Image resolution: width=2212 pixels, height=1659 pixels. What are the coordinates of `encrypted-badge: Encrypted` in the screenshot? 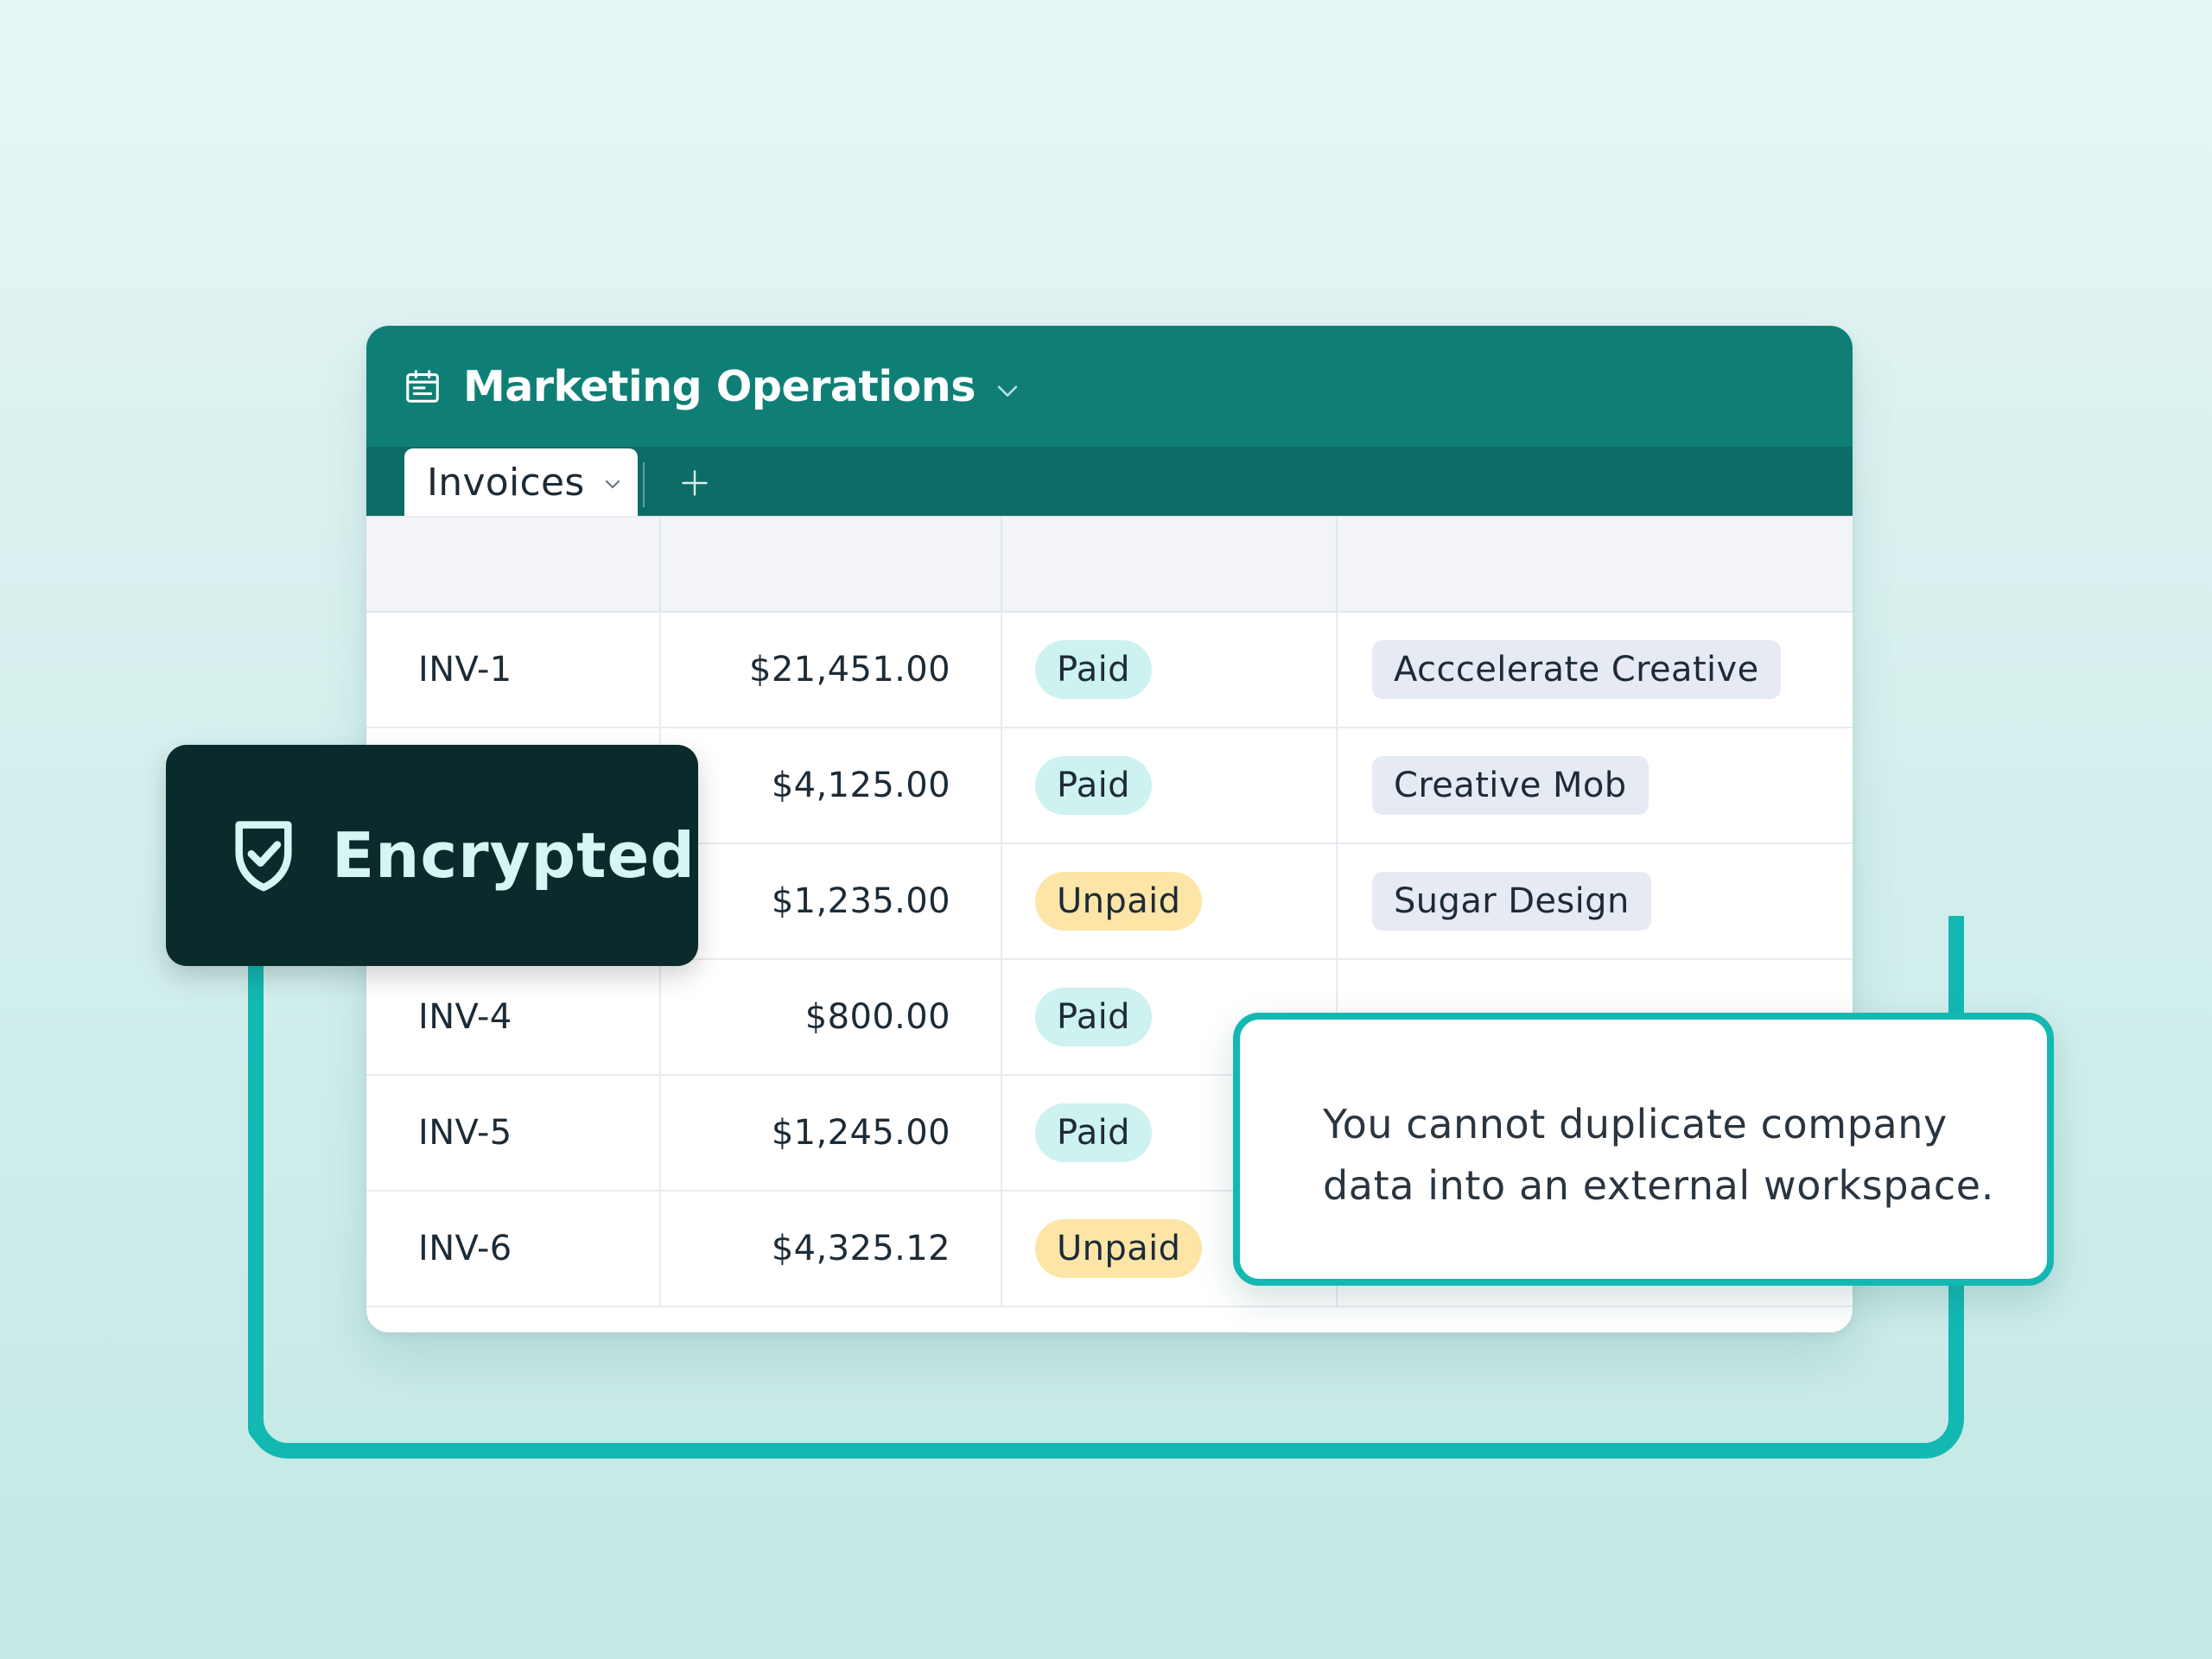 It's located at (432, 855).